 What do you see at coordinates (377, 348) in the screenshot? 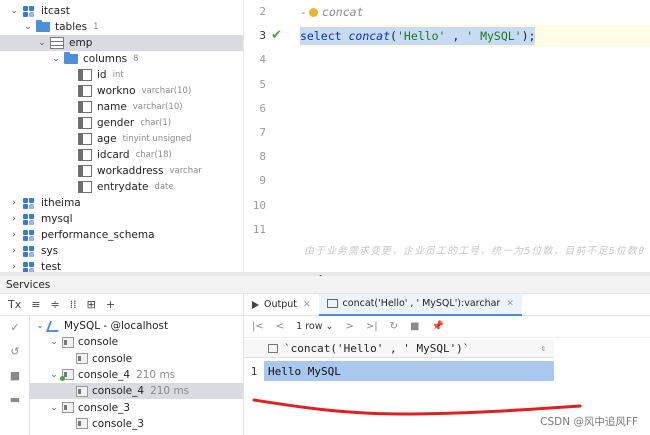
I see `column-header-label: `concat('Hello' , ' MySQL')`` at bounding box center [377, 348].